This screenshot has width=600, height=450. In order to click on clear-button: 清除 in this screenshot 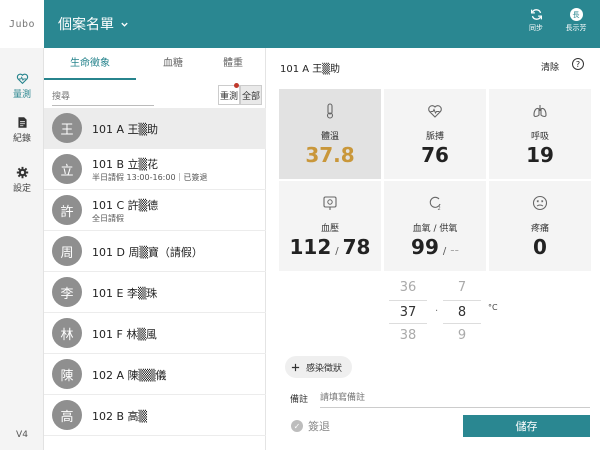, I will do `click(550, 66)`.